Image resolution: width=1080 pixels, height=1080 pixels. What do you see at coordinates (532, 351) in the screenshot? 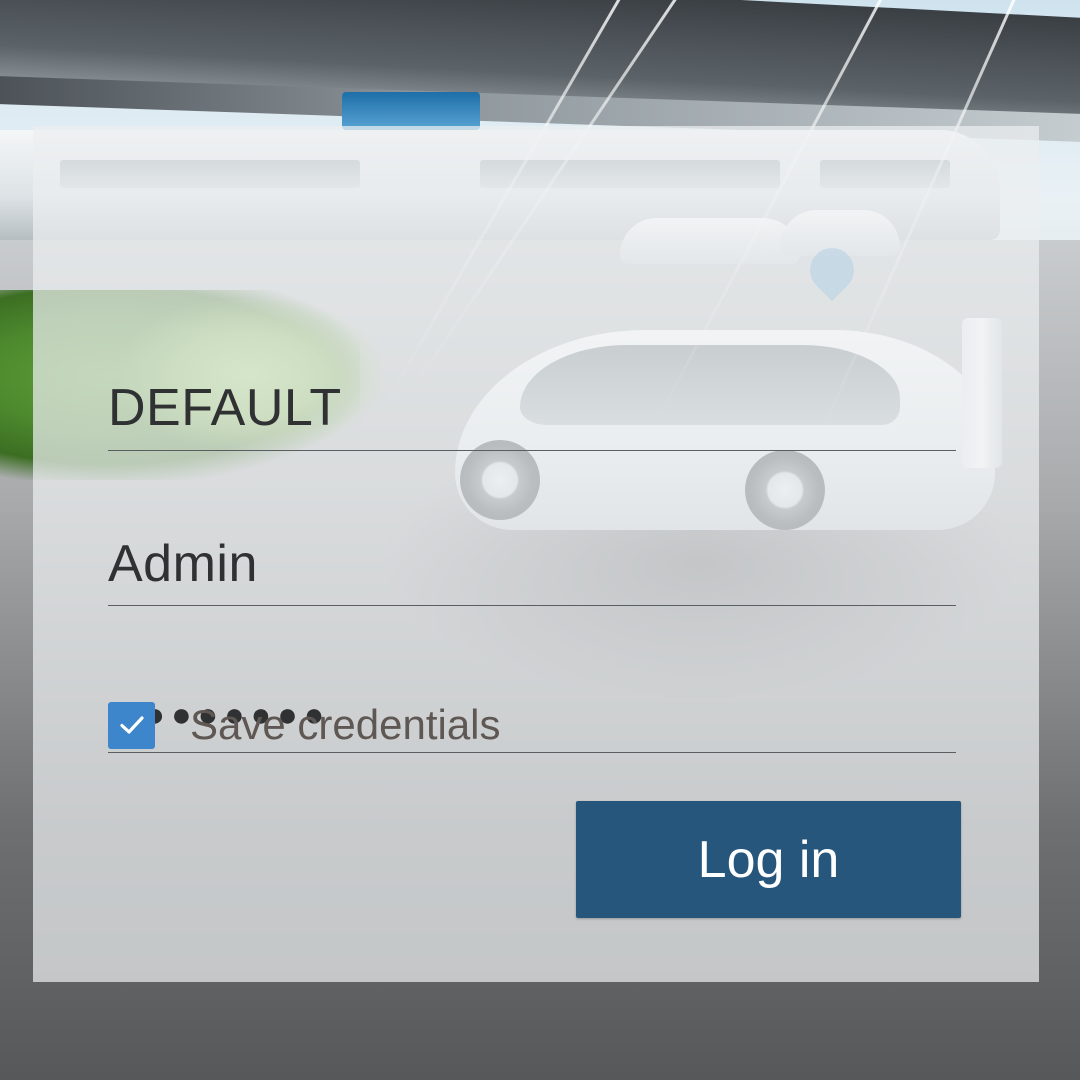
I see `profile-field: DEFAULT` at bounding box center [532, 351].